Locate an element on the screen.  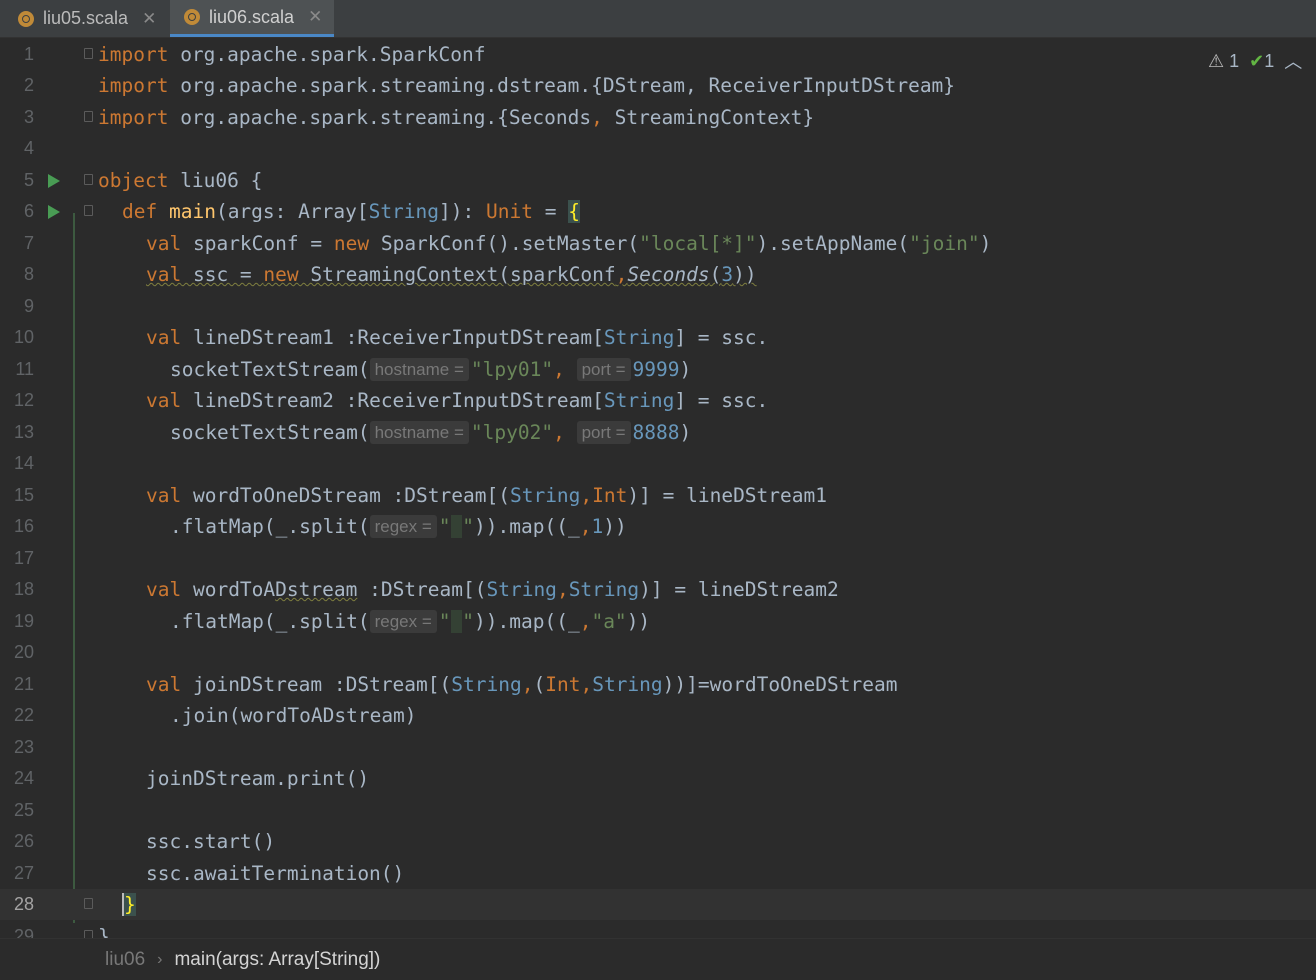
line-number: 23 is located at coordinates (23, 747).